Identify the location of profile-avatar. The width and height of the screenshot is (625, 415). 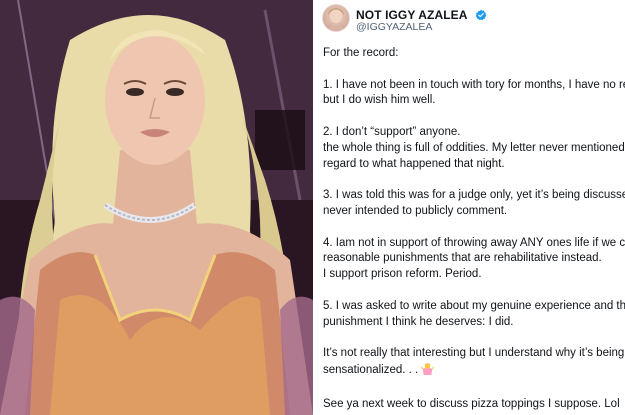
(336, 18).